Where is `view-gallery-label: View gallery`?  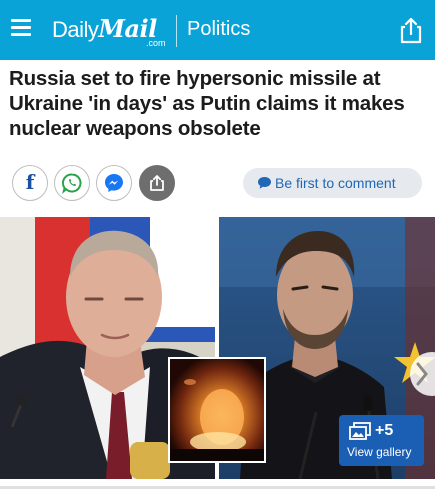 view-gallery-label: View gallery is located at coordinates (379, 452).